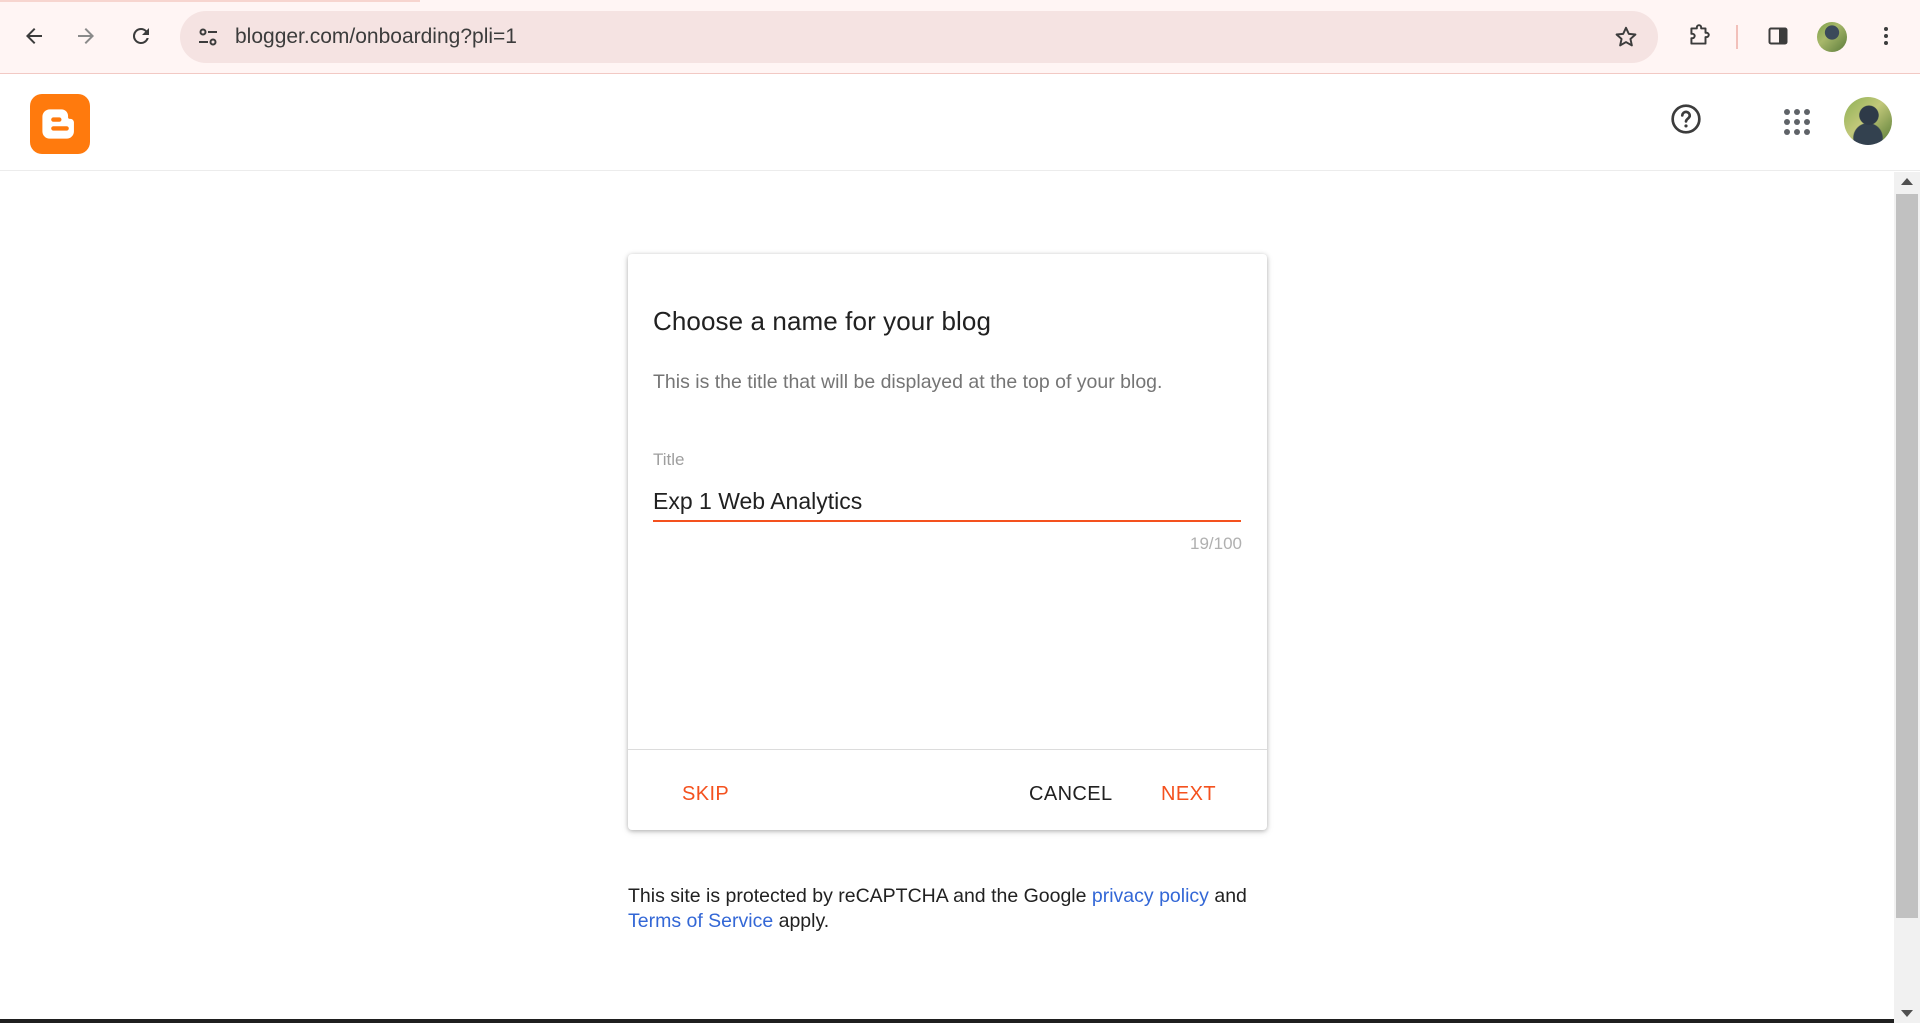  I want to click on forward-button, so click(86, 36).